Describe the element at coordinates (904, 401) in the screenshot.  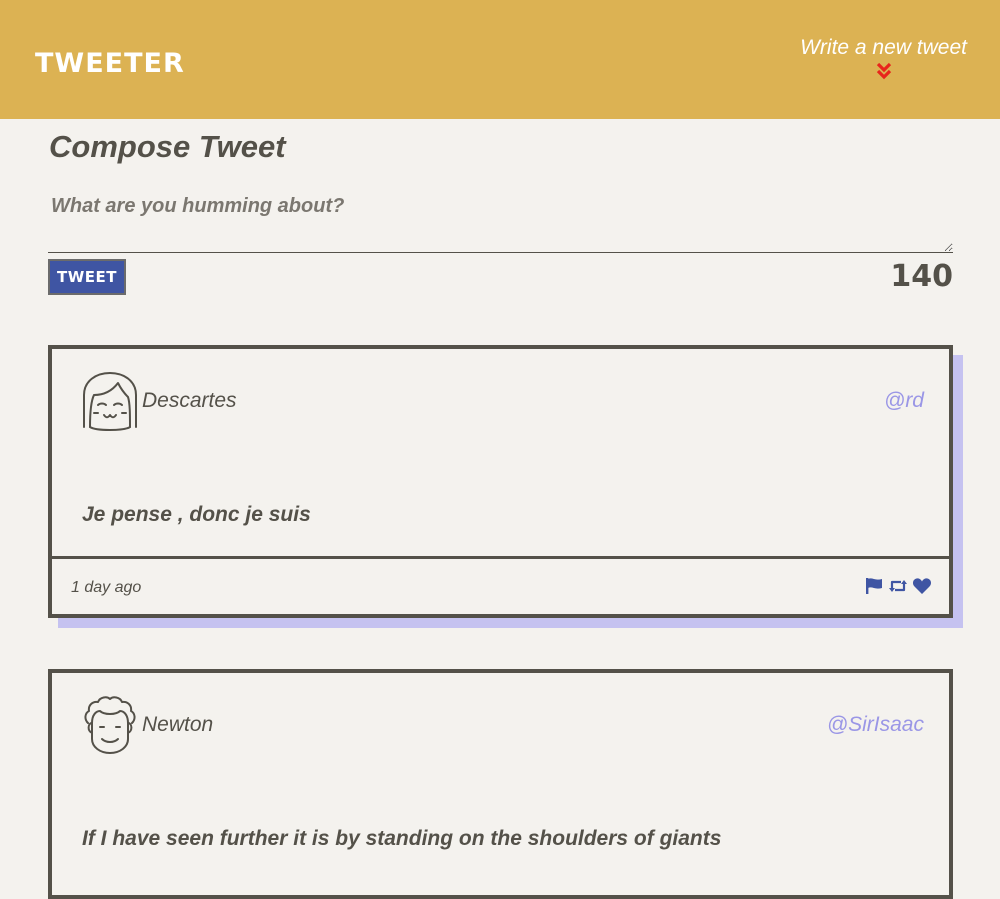
I see `author-handle: @rd` at that location.